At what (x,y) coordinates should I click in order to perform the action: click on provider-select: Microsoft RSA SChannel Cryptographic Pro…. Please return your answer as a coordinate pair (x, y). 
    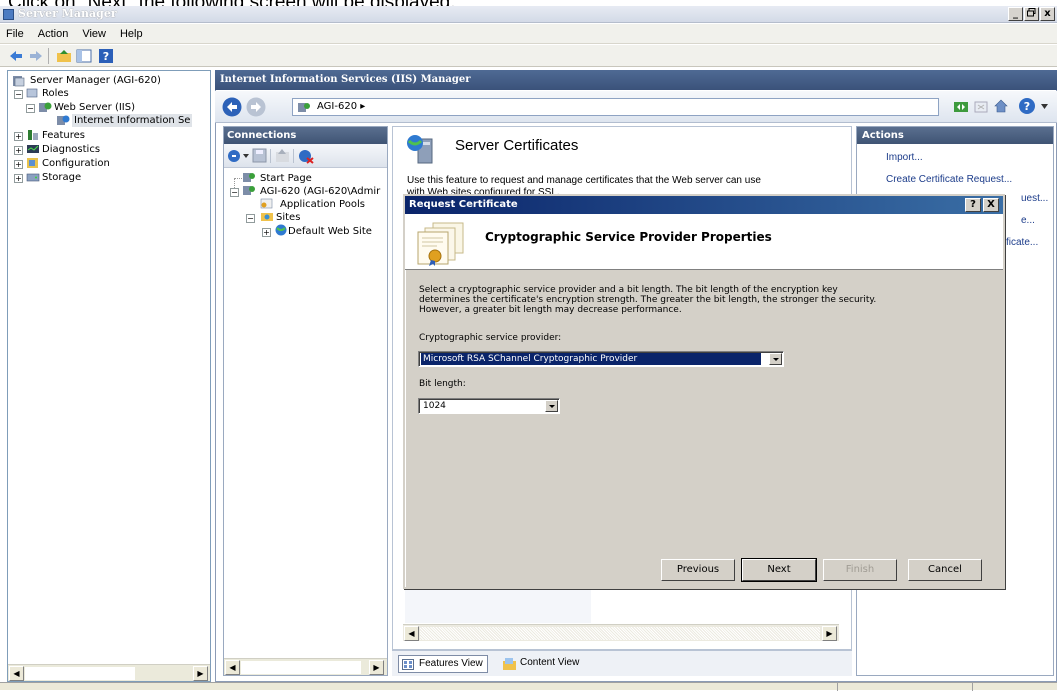
    Looking at the image, I should click on (601, 359).